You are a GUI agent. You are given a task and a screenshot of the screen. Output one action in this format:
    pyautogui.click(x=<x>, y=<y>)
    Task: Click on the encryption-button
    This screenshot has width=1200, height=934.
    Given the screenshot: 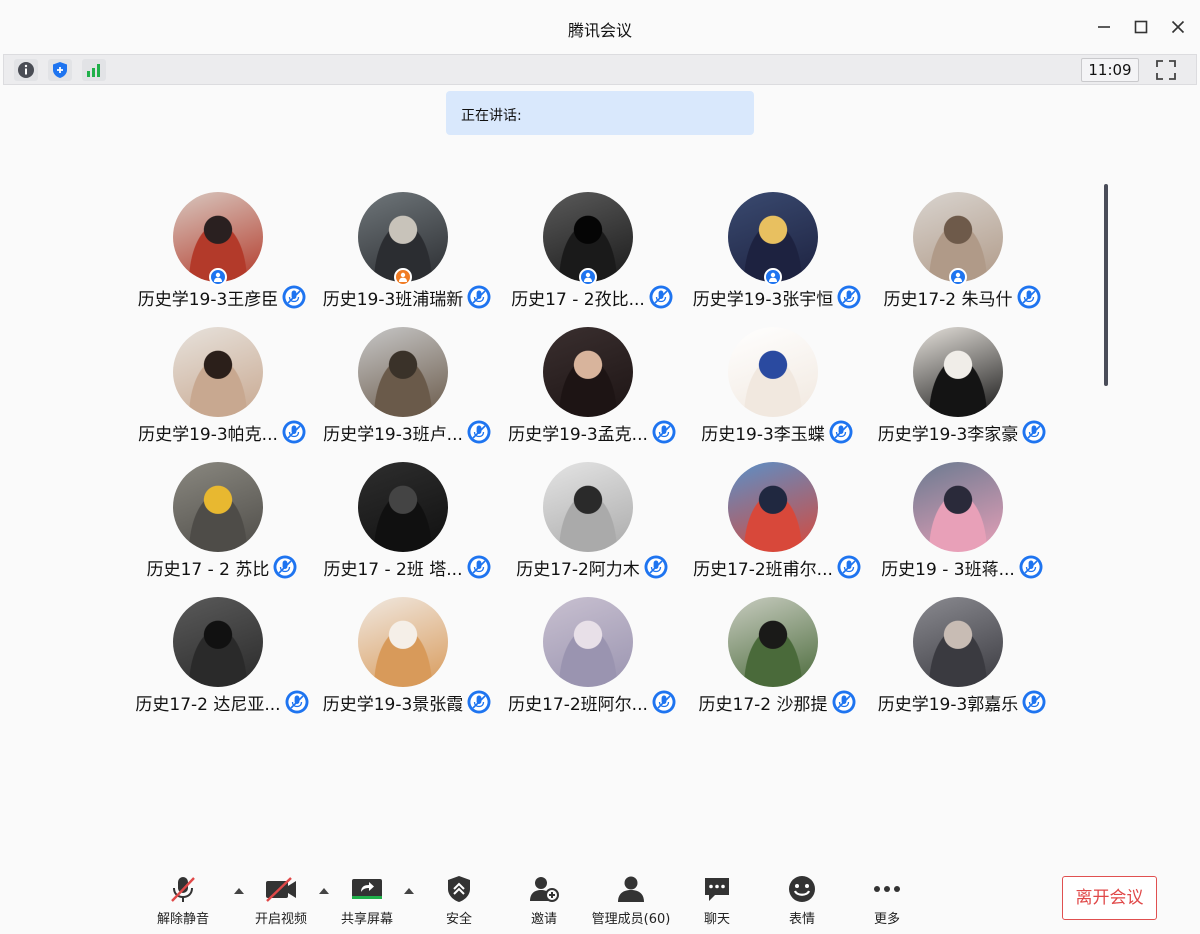 What is the action you would take?
    pyautogui.click(x=60, y=70)
    